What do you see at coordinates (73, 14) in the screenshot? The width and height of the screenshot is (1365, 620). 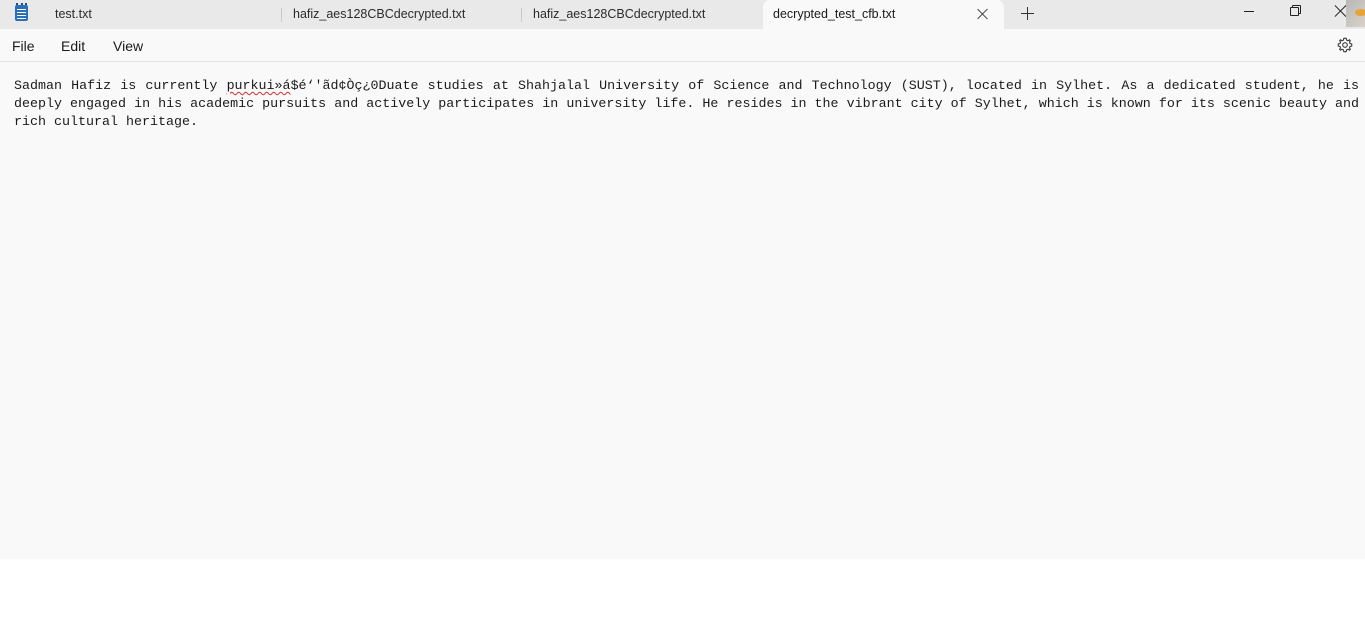 I see `tab-label: test.txt` at bounding box center [73, 14].